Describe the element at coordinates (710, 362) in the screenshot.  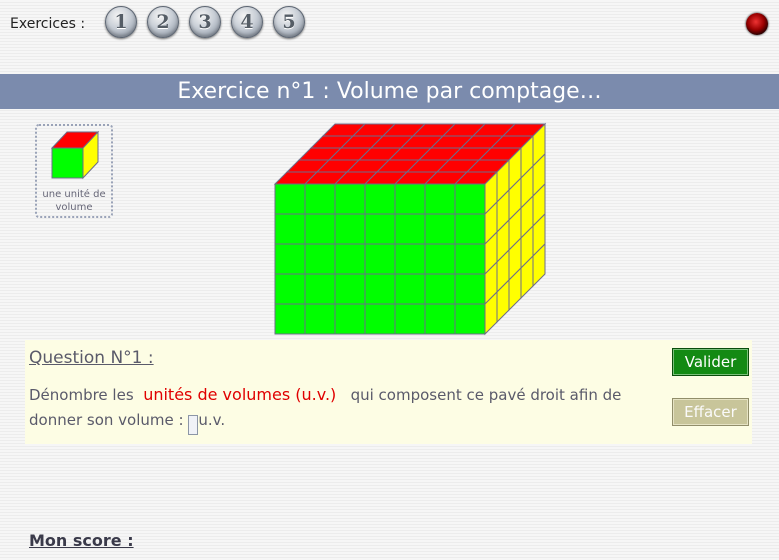
I see `validate-button: Valider` at that location.